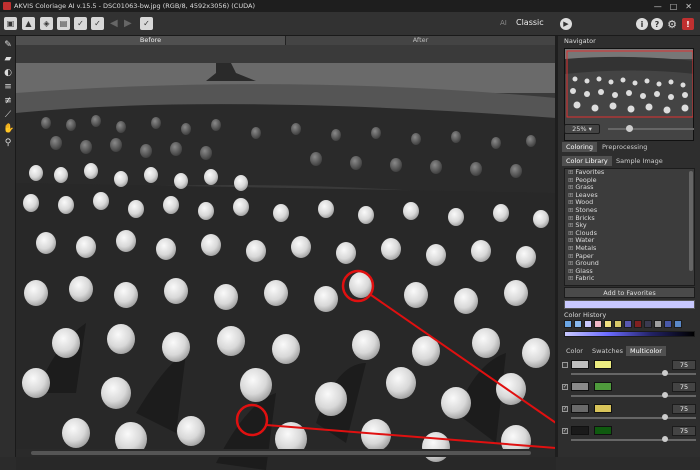 The height and width of the screenshot is (470, 700). Describe the element at coordinates (128, 23) in the screenshot. I see `redo-icon: ▶` at that location.